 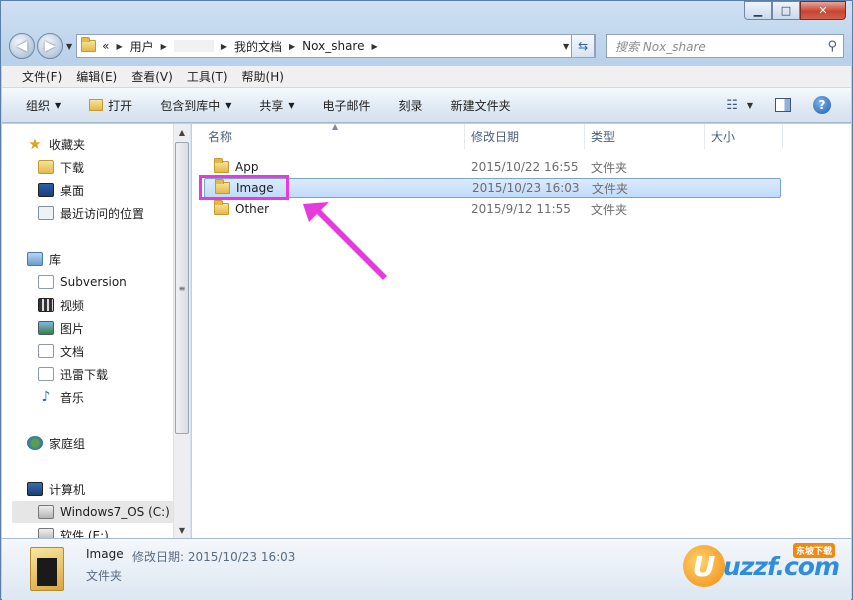 What do you see at coordinates (603, 137) in the screenshot?
I see `column-type-label: 类型` at bounding box center [603, 137].